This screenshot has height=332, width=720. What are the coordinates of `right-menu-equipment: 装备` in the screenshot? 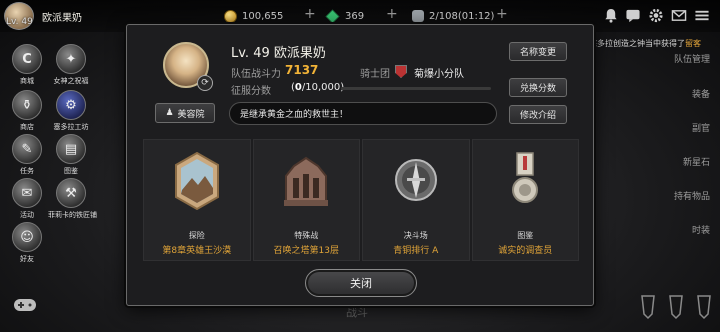 It's located at (701, 93).